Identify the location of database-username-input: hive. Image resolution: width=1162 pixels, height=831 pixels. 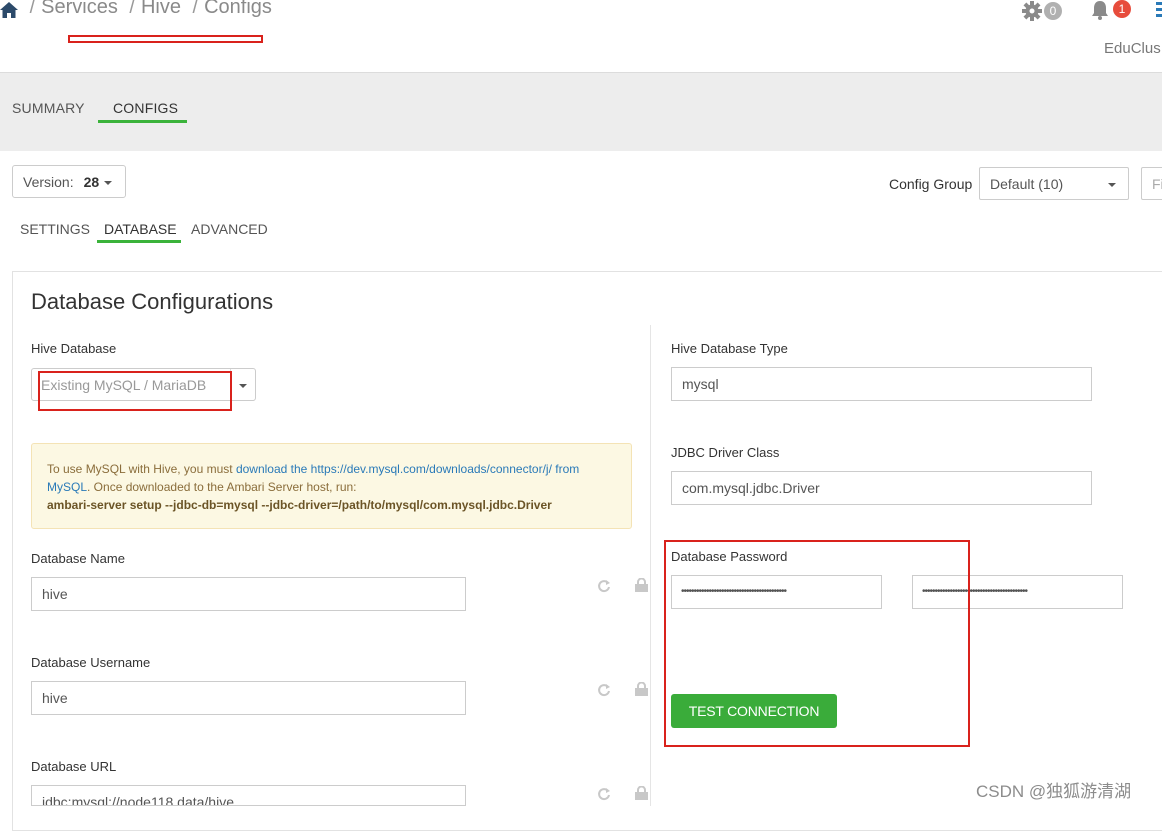
(248, 698).